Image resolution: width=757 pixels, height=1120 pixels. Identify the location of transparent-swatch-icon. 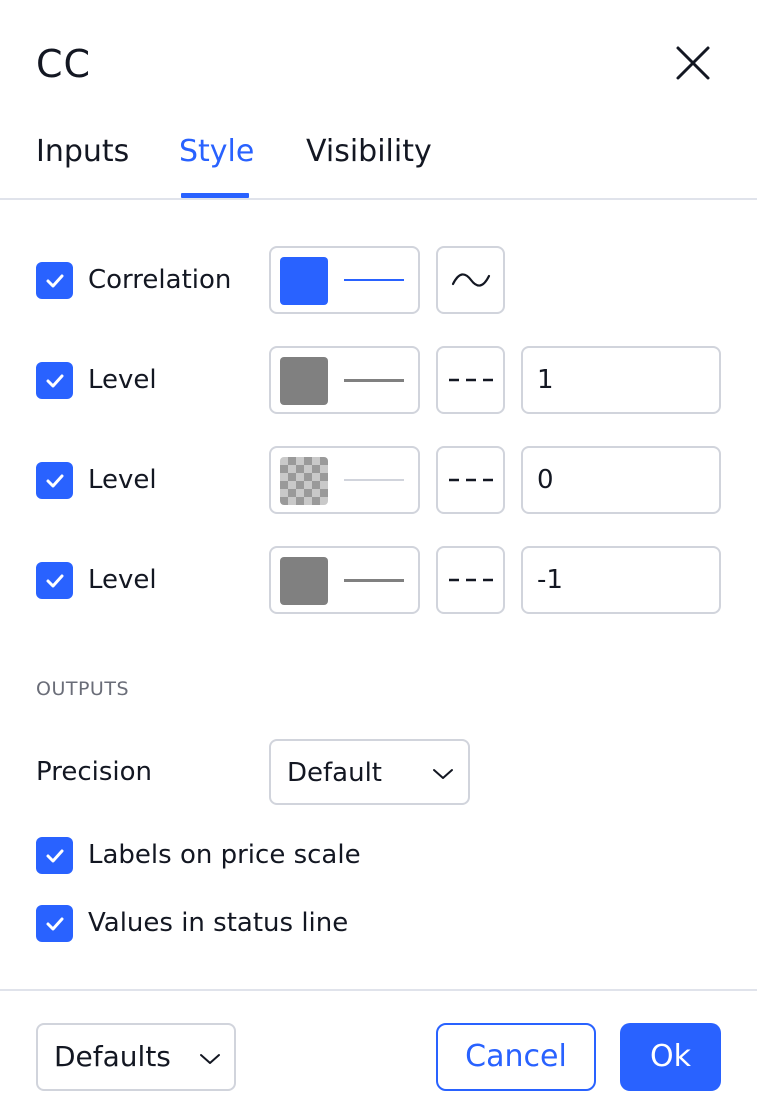
(304, 481).